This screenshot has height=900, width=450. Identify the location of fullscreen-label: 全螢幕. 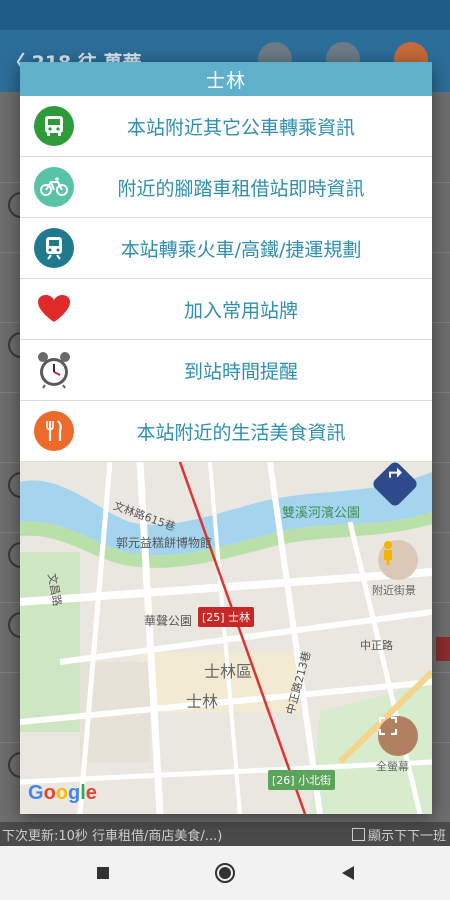
(392, 766).